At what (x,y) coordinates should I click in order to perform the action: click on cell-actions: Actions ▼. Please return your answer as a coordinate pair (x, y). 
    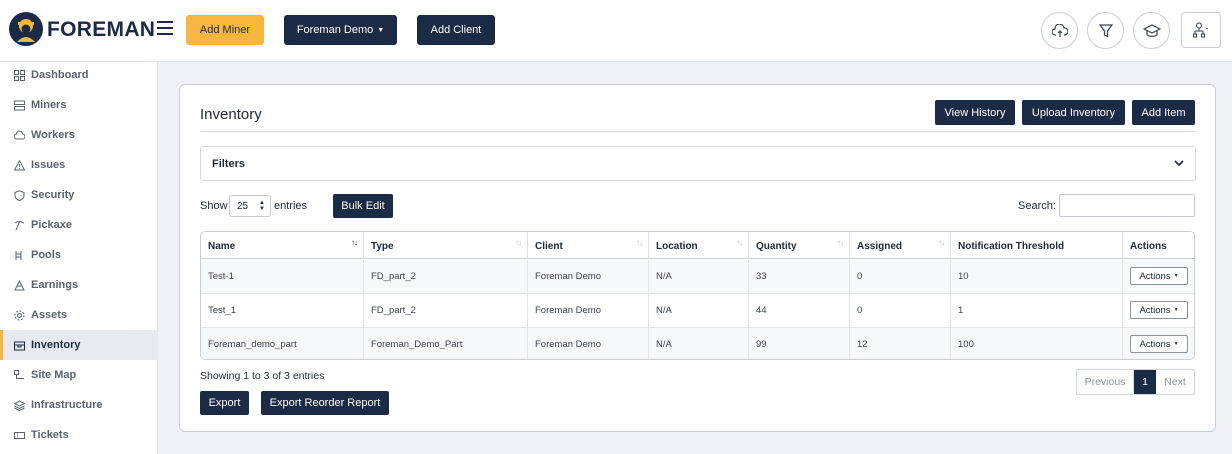
    Looking at the image, I should click on (1158, 310).